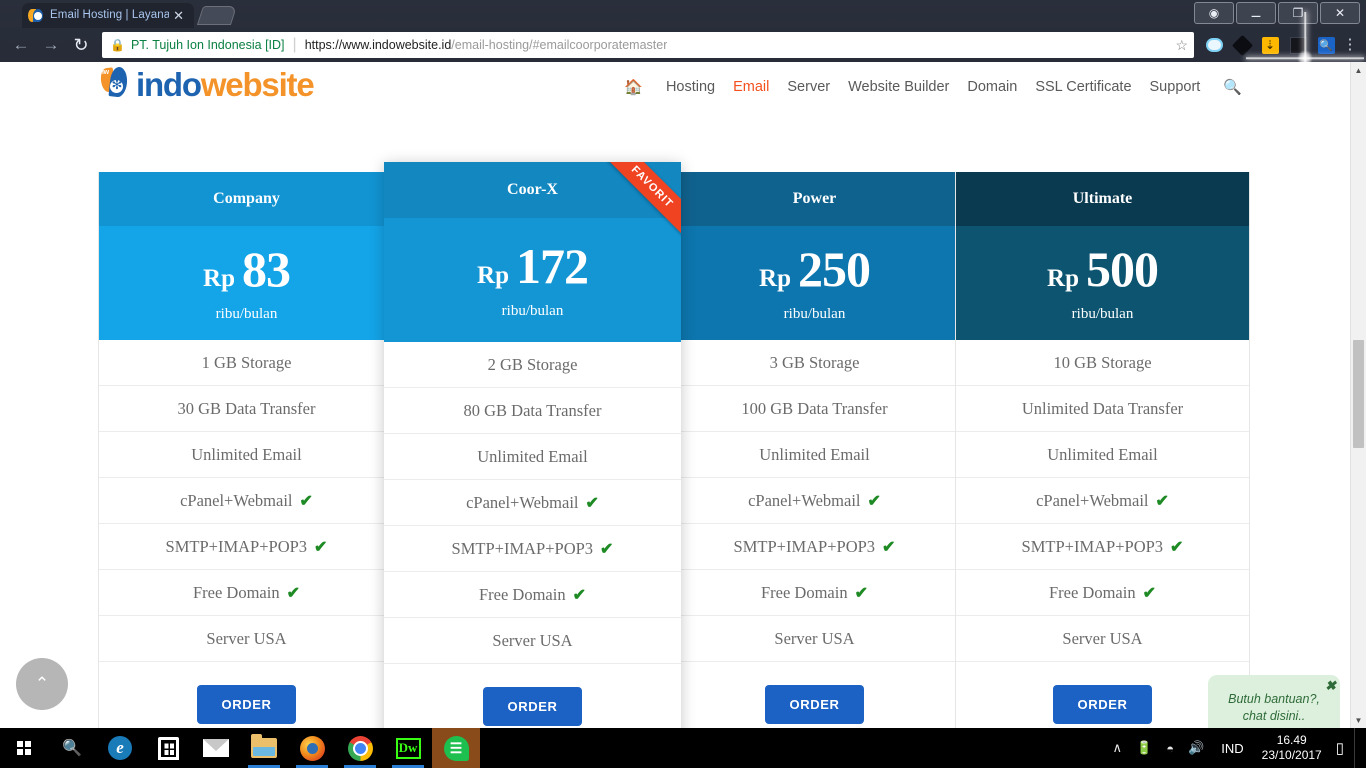  I want to click on scroll-to-top-button: ⌃, so click(42, 684).